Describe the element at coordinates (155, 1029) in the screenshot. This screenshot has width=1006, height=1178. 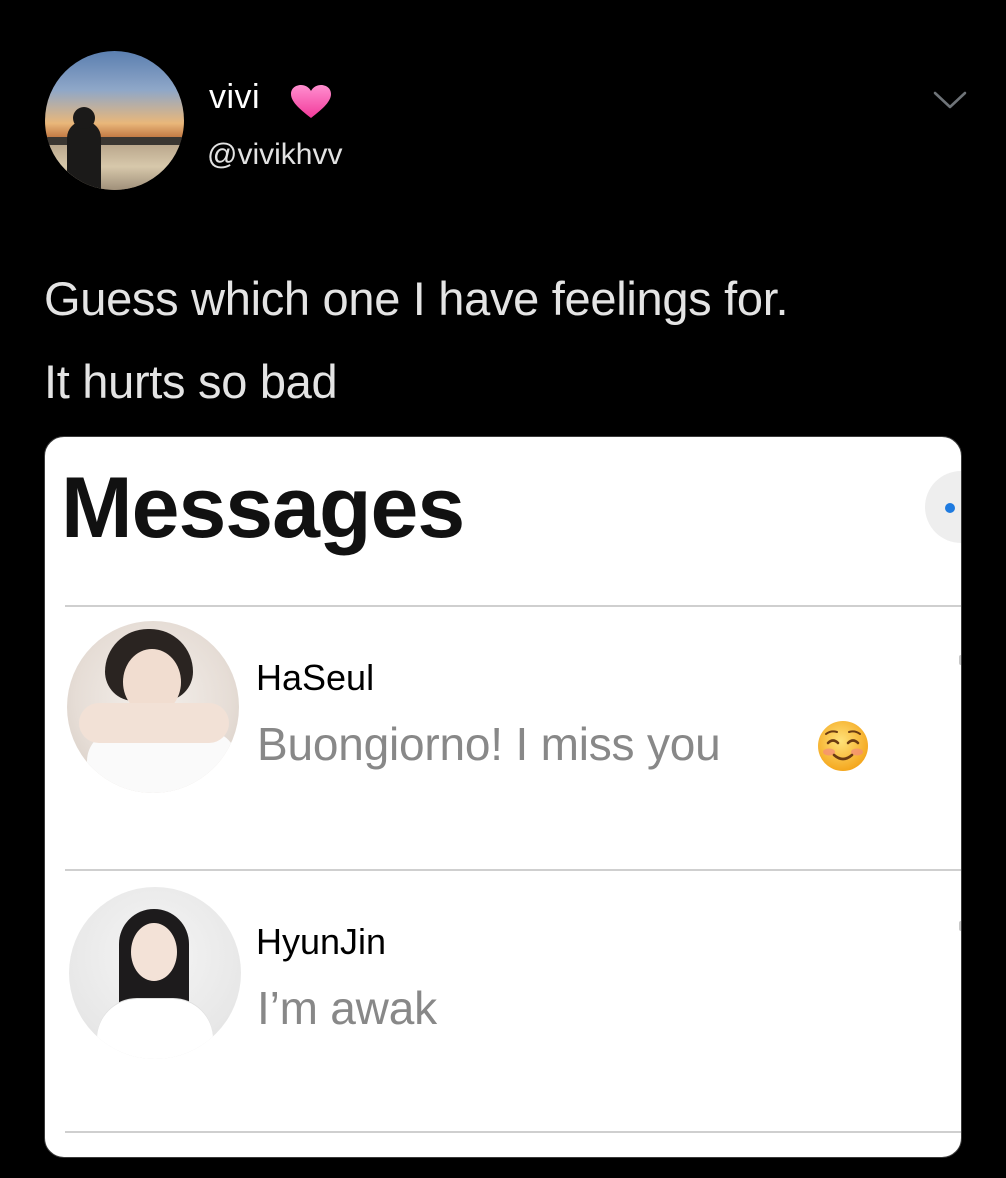
I see `avatar-body` at that location.